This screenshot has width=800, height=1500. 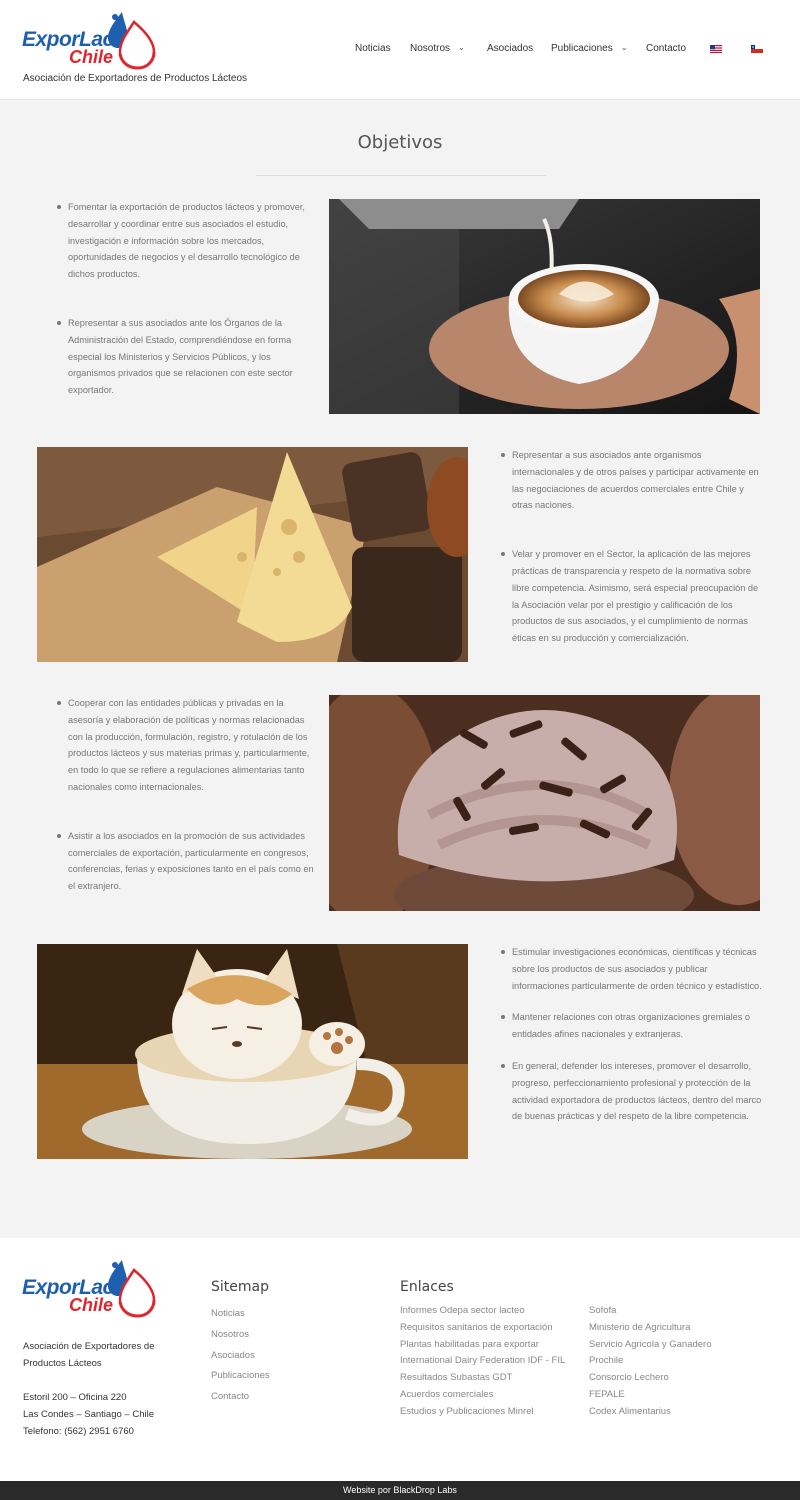 I want to click on footer-external-link: Resultados Subastas GDT, so click(x=482, y=1378).